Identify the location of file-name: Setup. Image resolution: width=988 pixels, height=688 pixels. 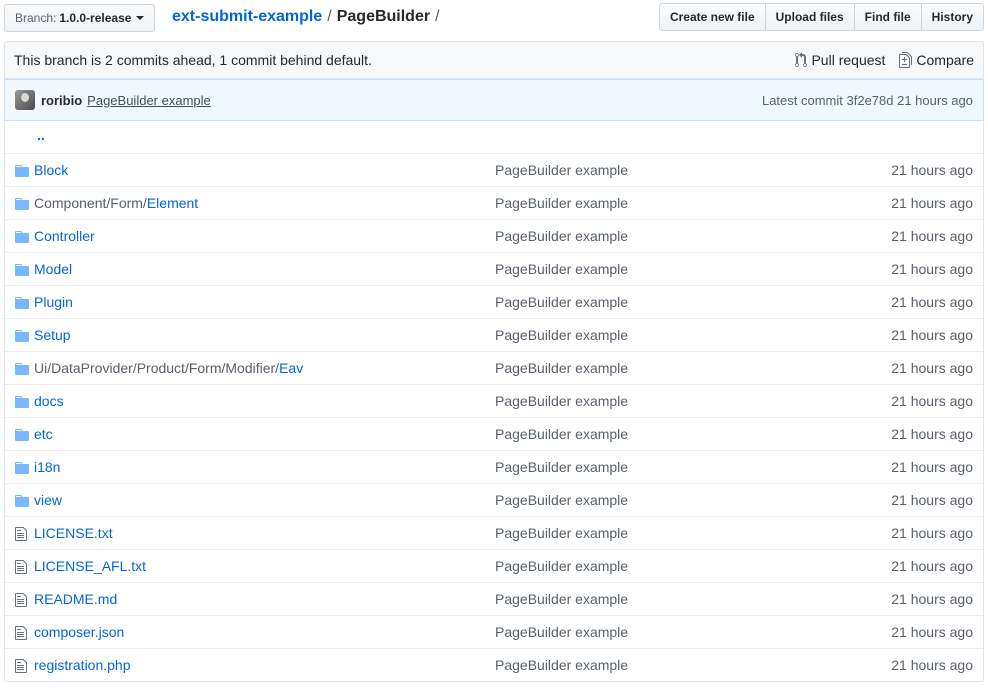
(52, 335).